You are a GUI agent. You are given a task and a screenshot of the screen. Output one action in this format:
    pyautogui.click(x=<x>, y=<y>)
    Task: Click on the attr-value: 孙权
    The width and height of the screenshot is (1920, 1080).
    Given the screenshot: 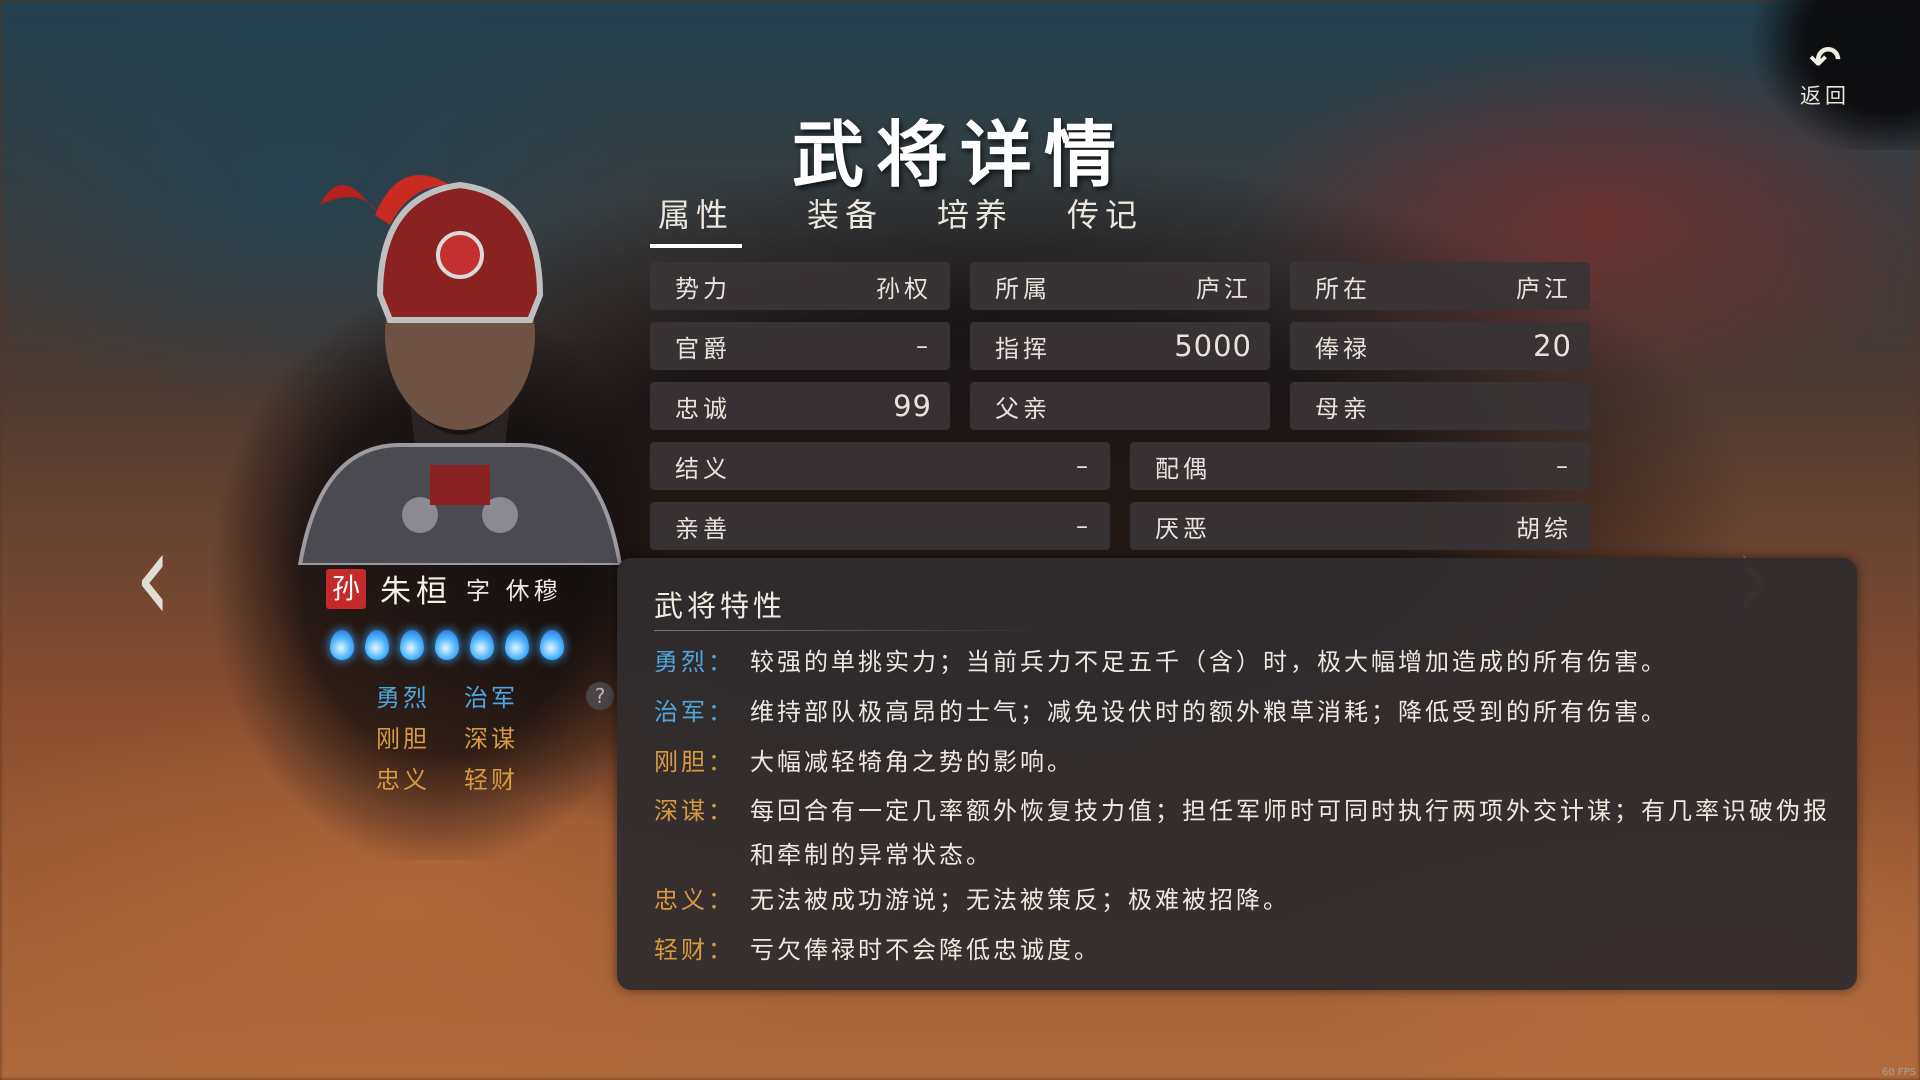 What is the action you would take?
    pyautogui.click(x=904, y=288)
    